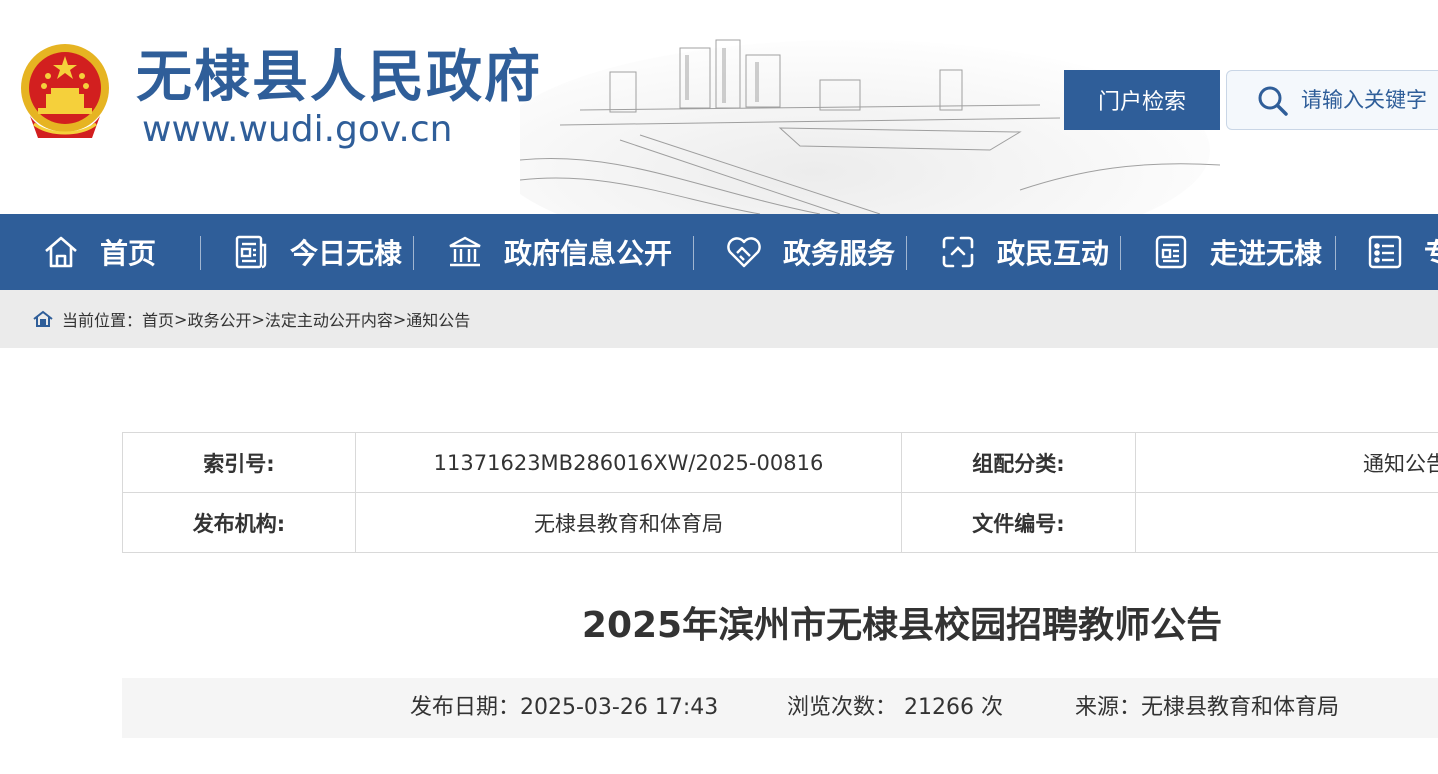  What do you see at coordinates (1431, 252) in the screenshot?
I see `nav-item-label: 专` at bounding box center [1431, 252].